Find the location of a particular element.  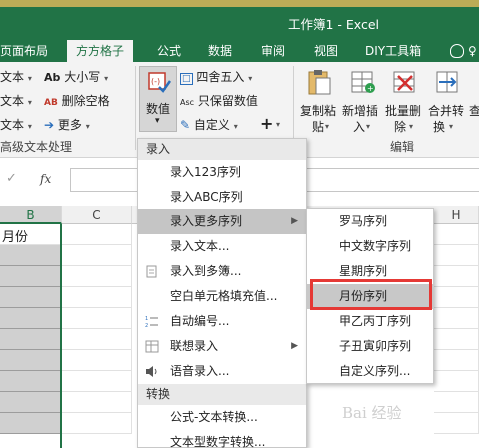

number-button-label: 数值 is located at coordinates (158, 109).